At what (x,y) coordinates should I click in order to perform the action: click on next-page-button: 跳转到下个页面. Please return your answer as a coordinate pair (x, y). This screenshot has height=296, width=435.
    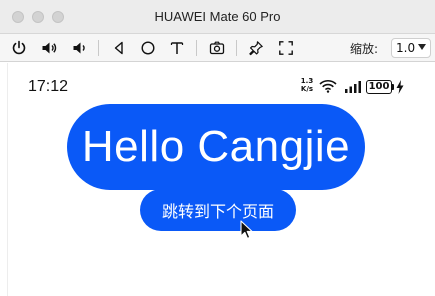
    Looking at the image, I should click on (218, 210).